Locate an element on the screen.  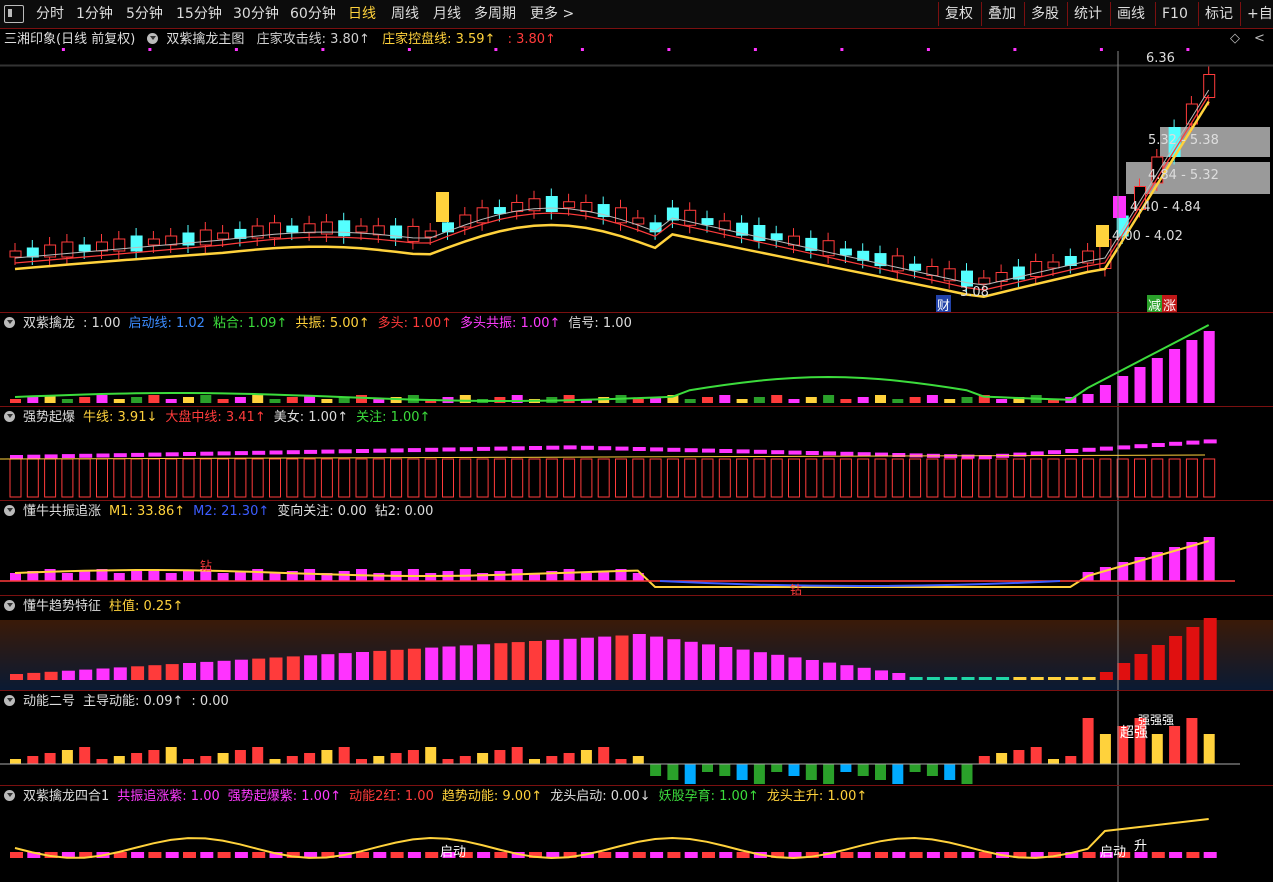
diamond-icon: ◇ is located at coordinates (1235, 38).